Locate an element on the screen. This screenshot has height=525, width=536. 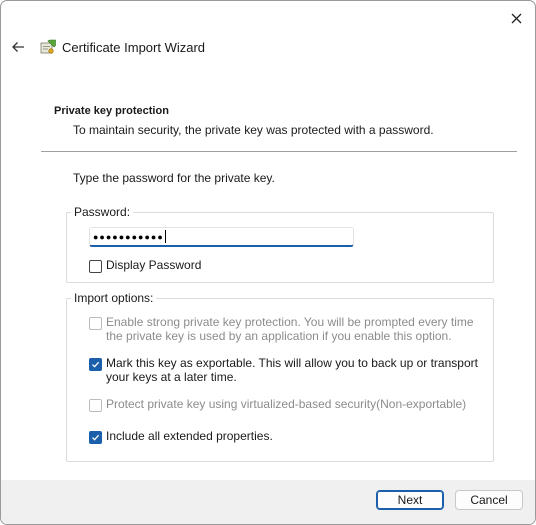
extended-properties-checkbox is located at coordinates (95, 437).